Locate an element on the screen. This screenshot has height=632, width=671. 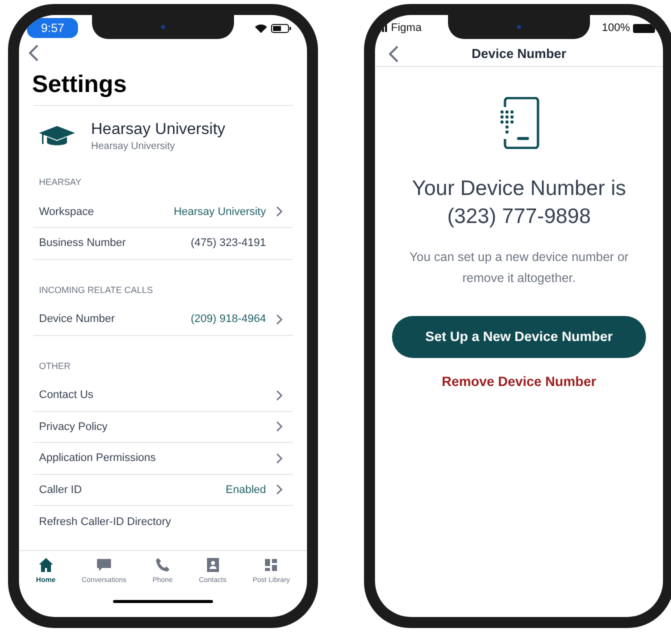
grid-tiles-icon is located at coordinates (271, 564).